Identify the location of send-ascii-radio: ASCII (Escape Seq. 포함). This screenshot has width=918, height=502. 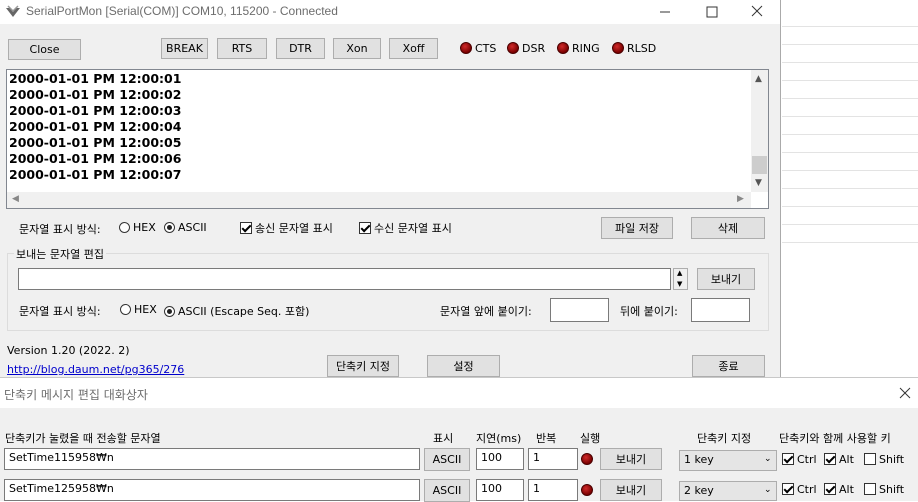
(236, 311).